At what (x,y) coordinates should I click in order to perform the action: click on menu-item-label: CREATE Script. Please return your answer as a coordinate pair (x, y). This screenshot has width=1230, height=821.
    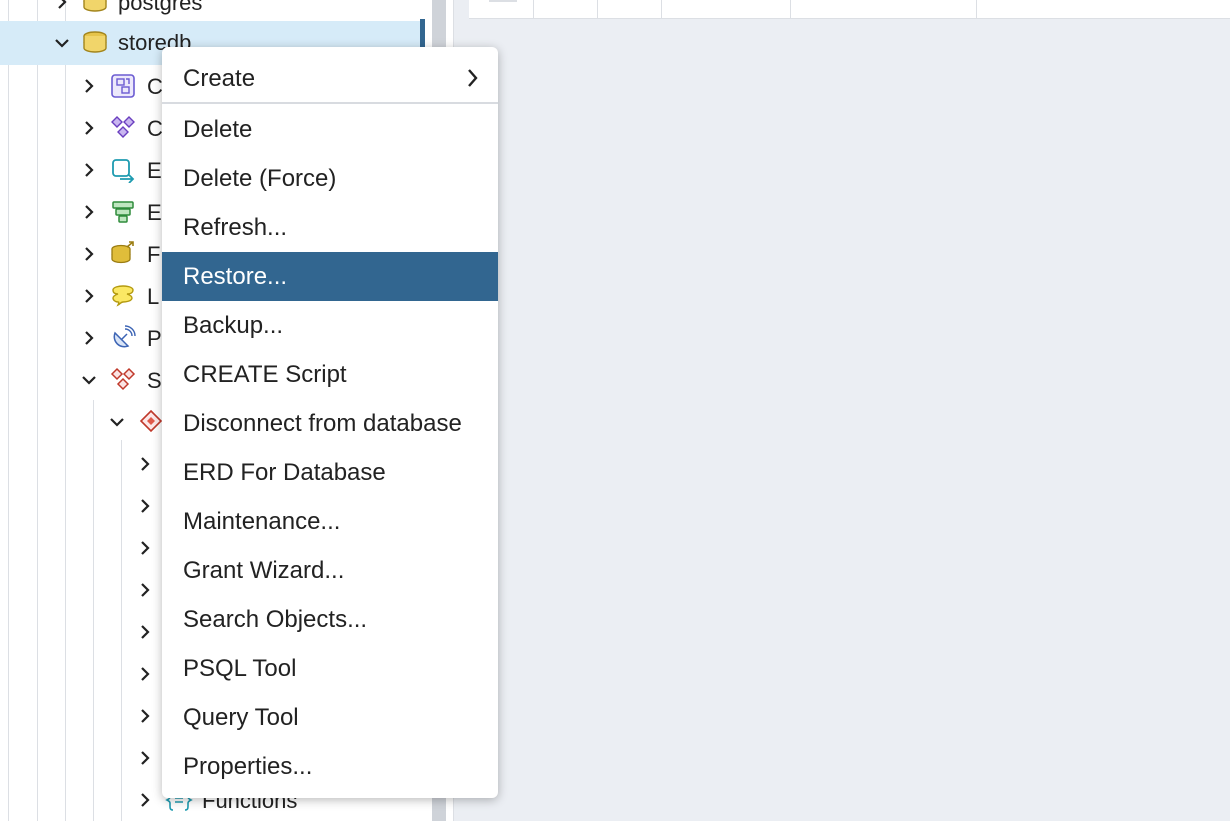
    Looking at the image, I should click on (265, 374).